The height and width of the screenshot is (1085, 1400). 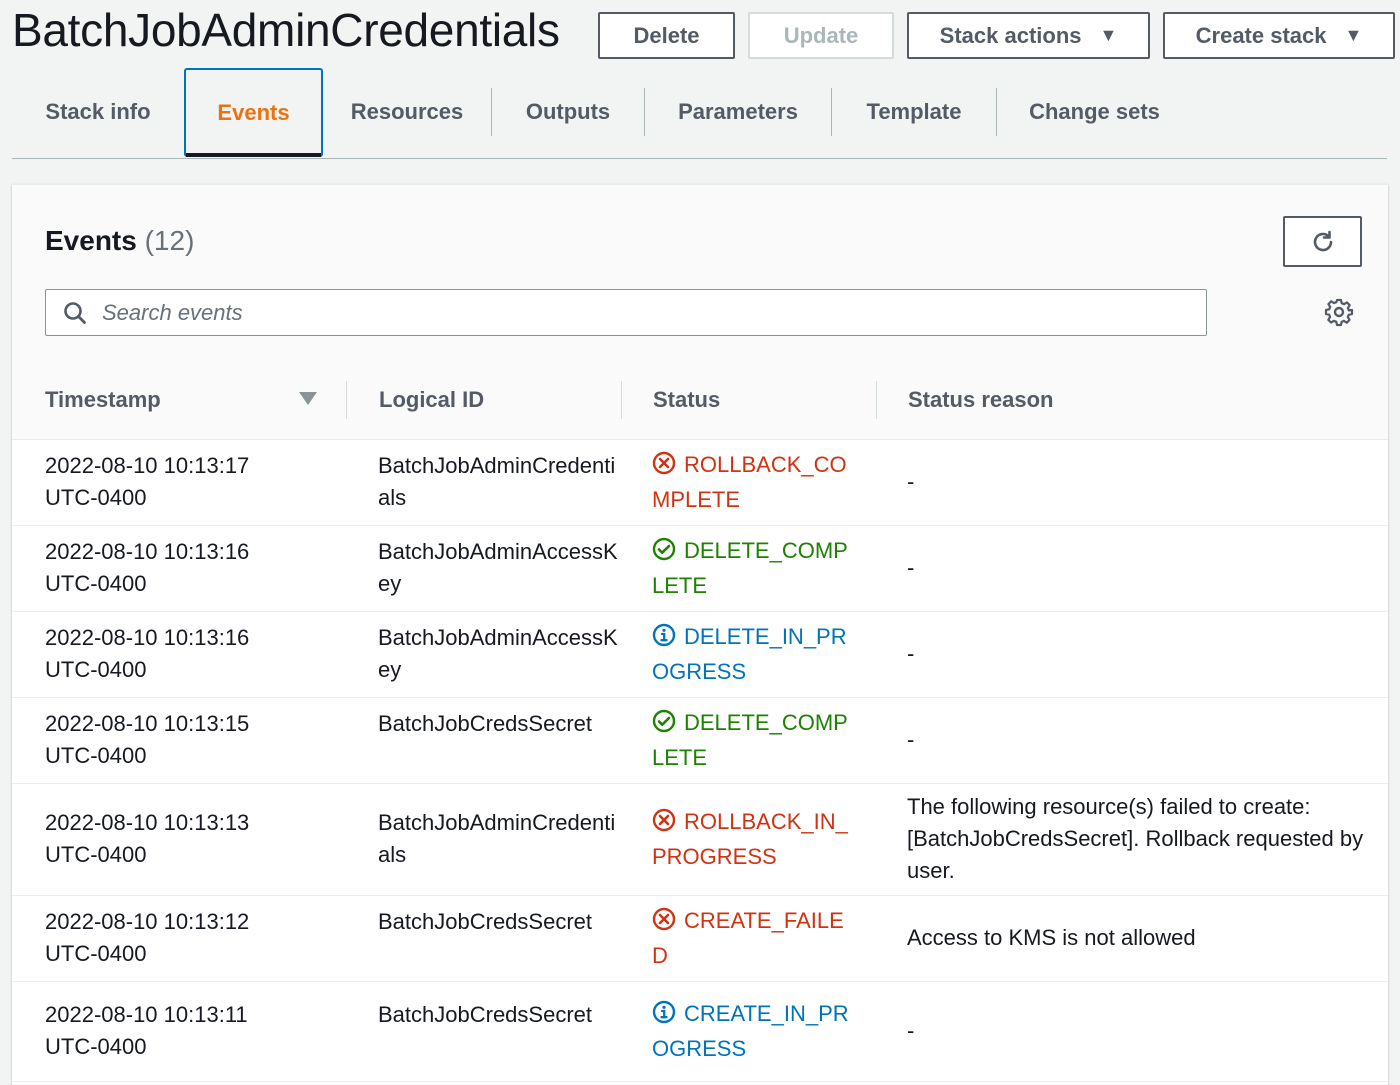 I want to click on column-timestamp: Timestamp, so click(x=103, y=400).